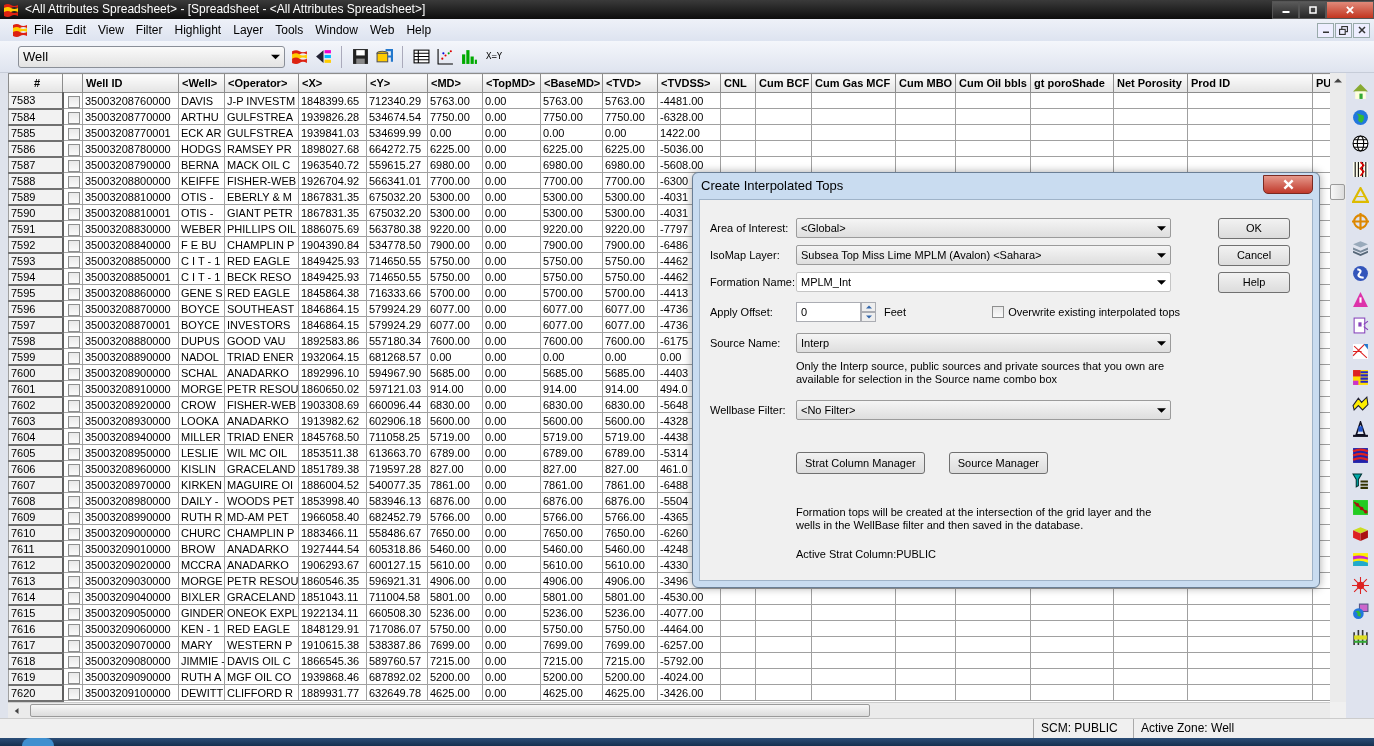 The height and width of the screenshot is (746, 1374). What do you see at coordinates (201, 83) in the screenshot?
I see `column-header: <Well>` at bounding box center [201, 83].